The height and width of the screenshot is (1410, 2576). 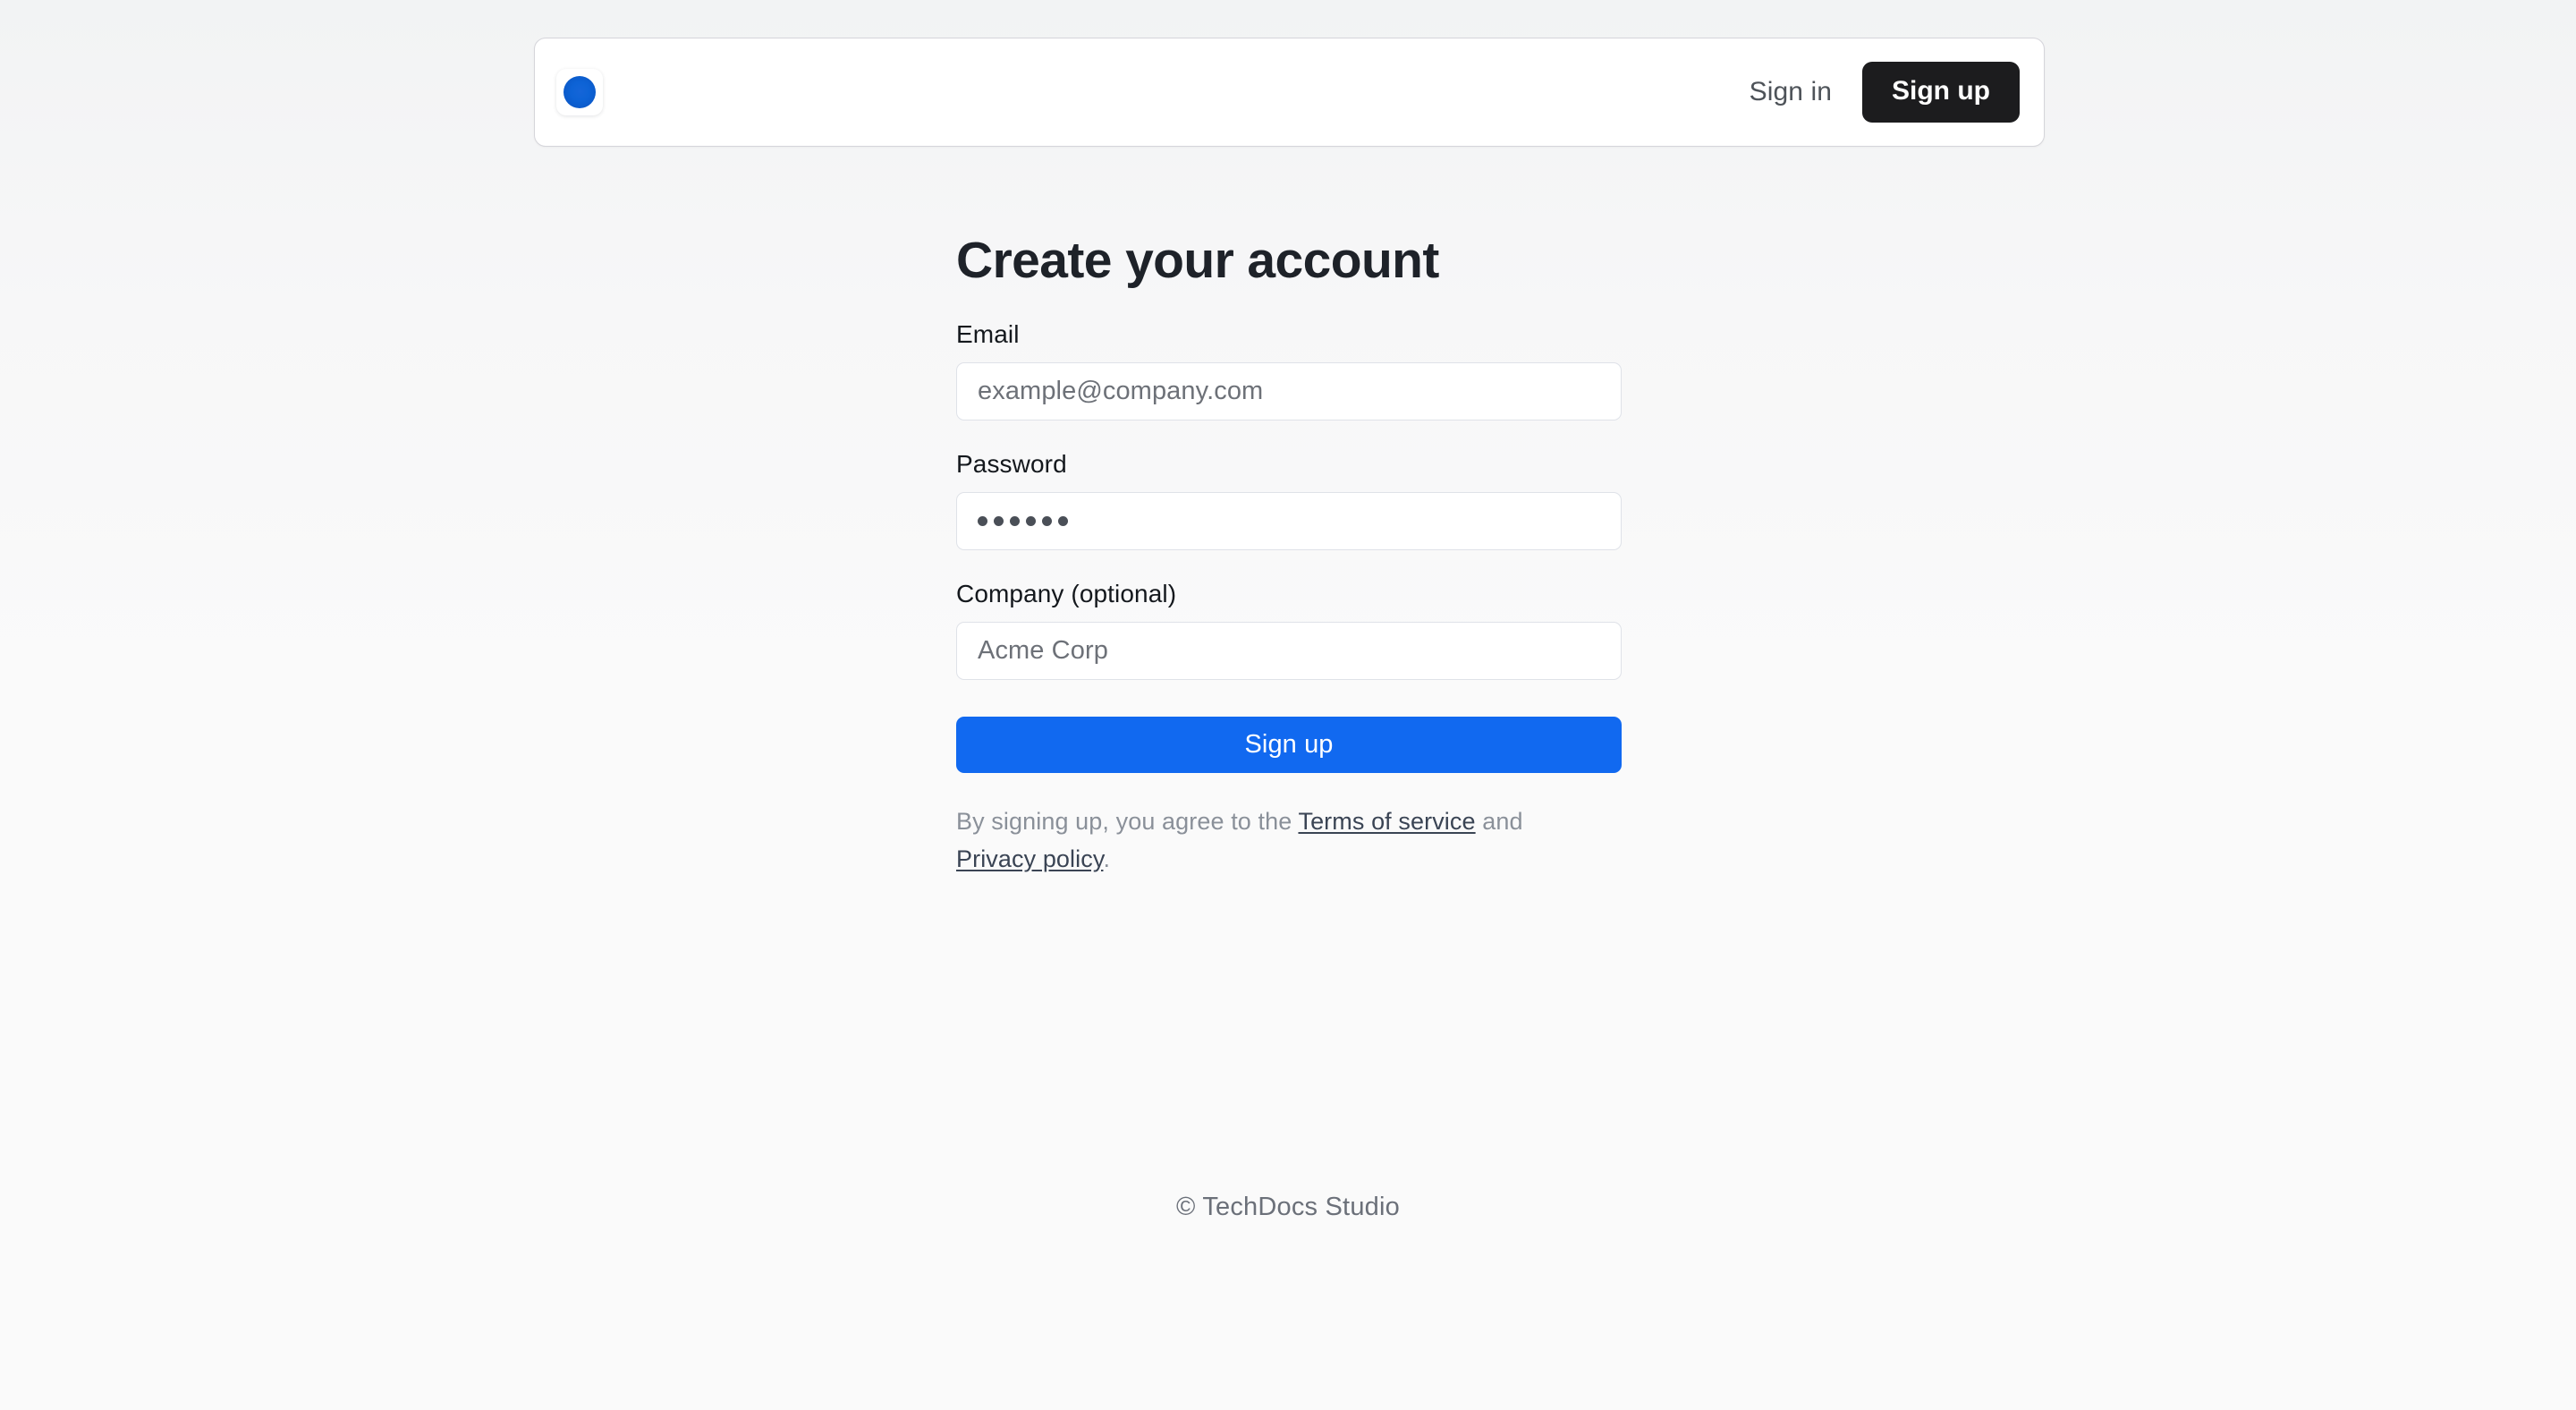 I want to click on password-field-group: Password, so click(x=1289, y=499).